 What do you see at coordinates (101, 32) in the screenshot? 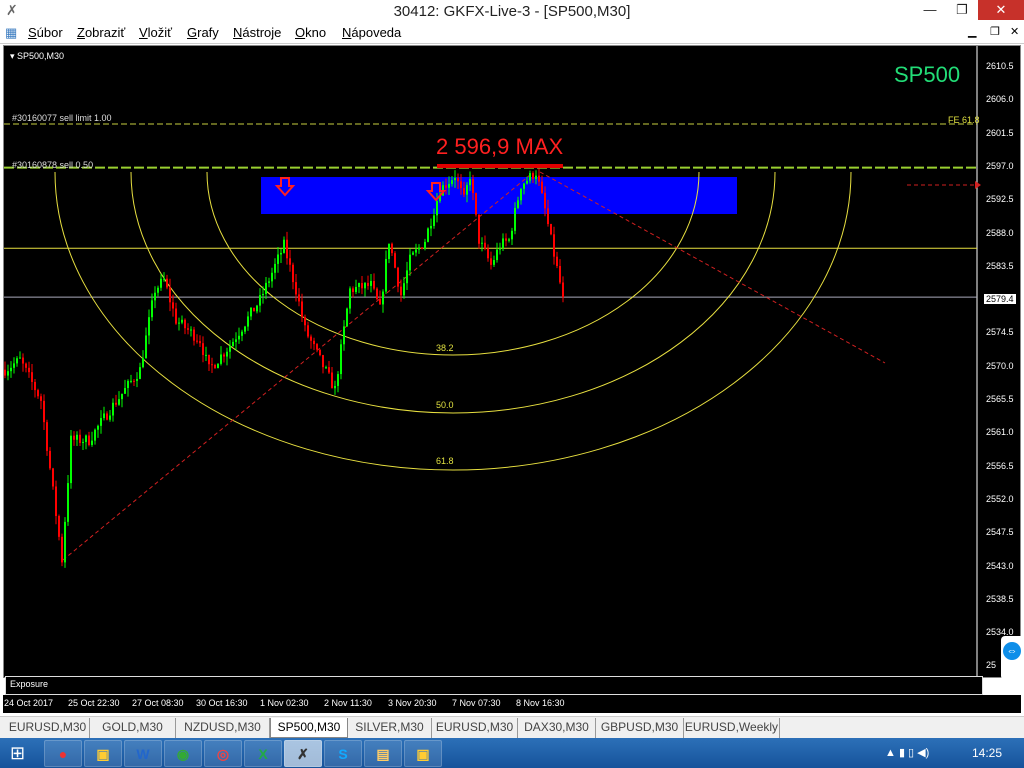
I see `menu-zobrazit: Zobraziť` at bounding box center [101, 32].